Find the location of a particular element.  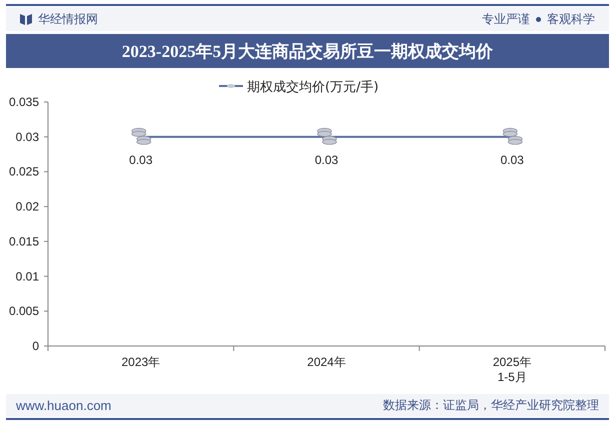

y-tick-label: 0.025 is located at coordinates (23, 171).